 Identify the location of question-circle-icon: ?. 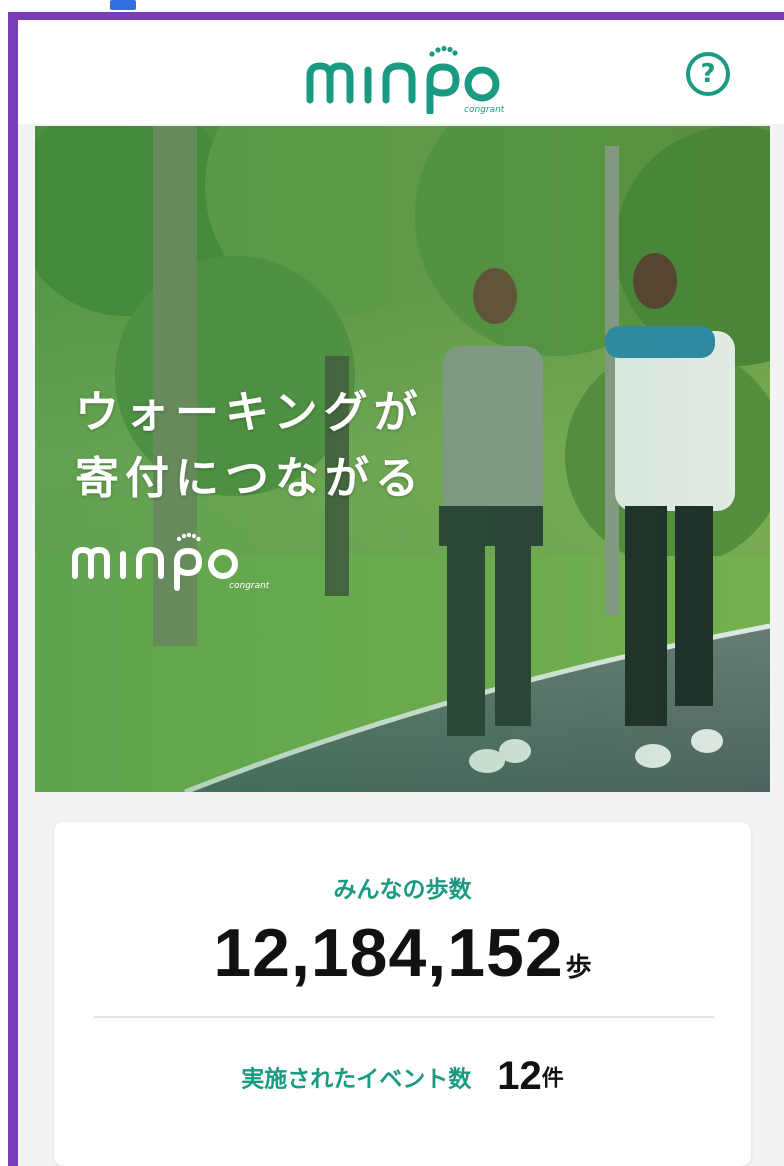
(708, 74).